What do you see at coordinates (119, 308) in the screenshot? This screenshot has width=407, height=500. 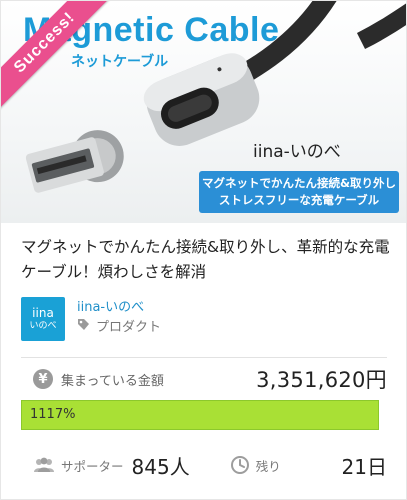 I see `owner-name-link: iina-いのべ` at bounding box center [119, 308].